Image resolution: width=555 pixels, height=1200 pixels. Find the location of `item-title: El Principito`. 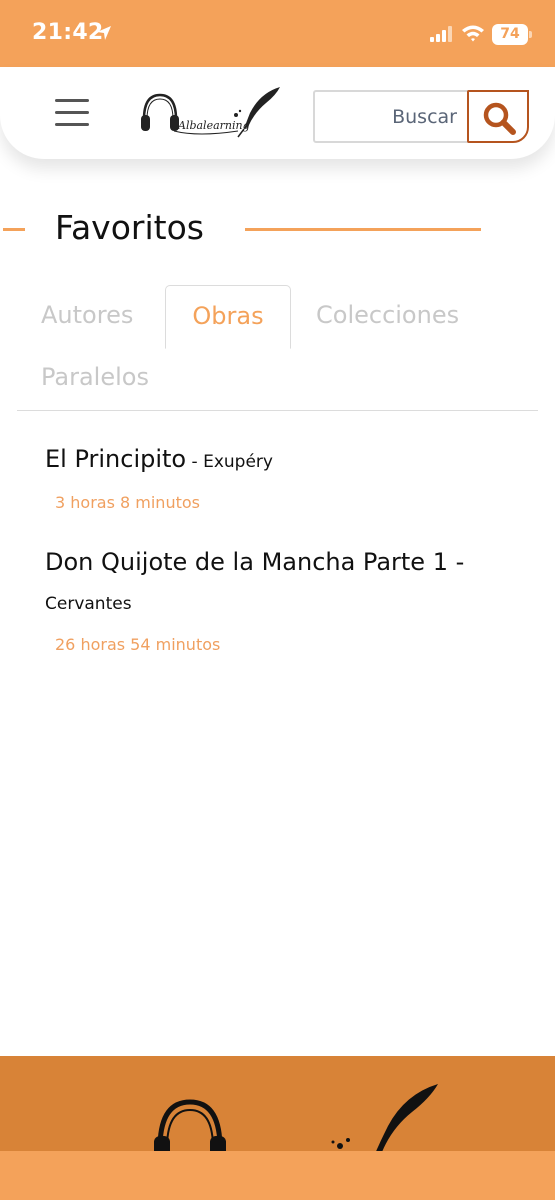

item-title: El Principito is located at coordinates (115, 459).